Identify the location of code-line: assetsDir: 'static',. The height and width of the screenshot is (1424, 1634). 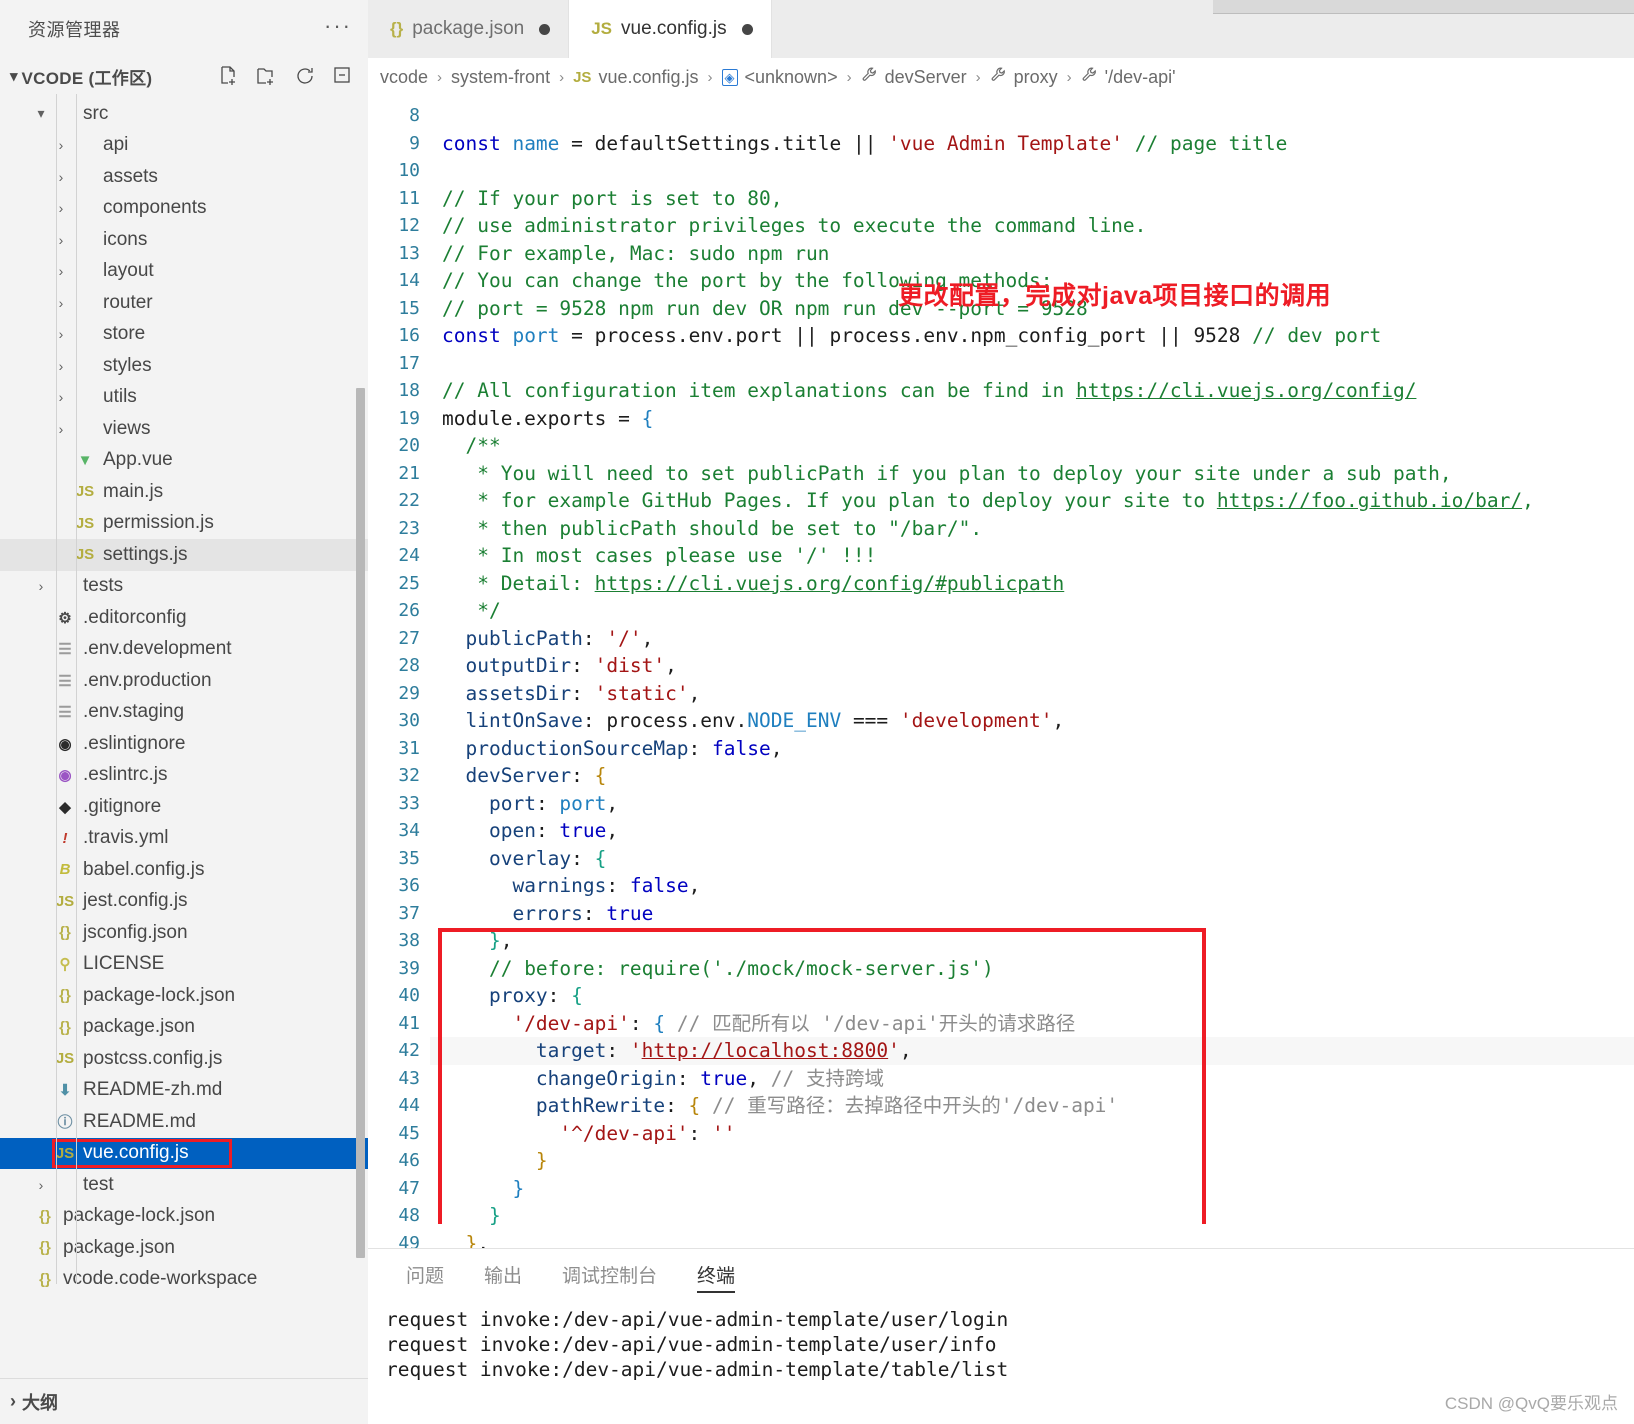
(1032, 694).